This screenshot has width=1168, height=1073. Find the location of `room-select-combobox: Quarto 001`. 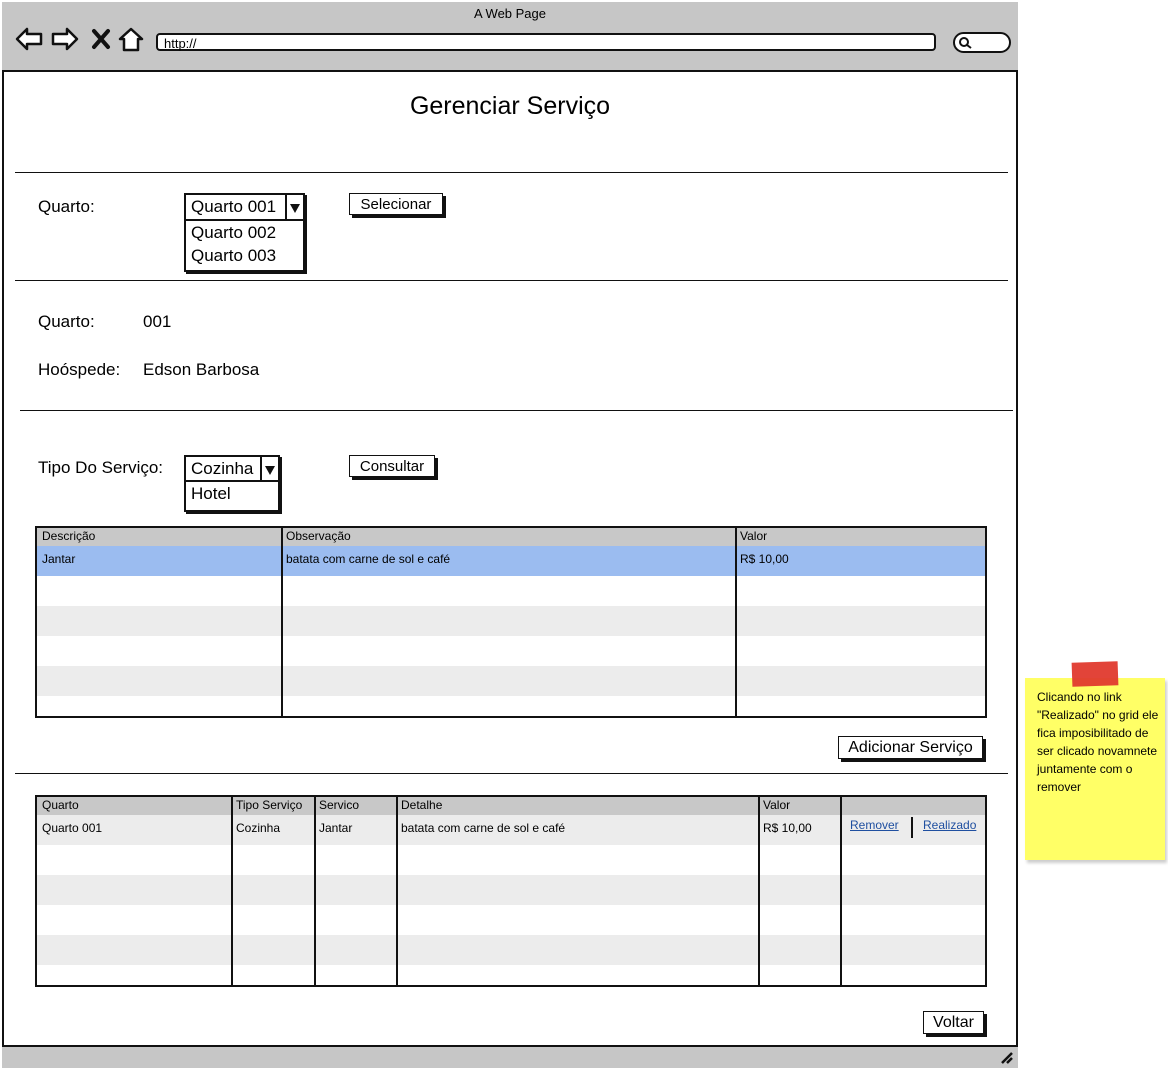

room-select-combobox: Quarto 001 is located at coordinates (244, 207).